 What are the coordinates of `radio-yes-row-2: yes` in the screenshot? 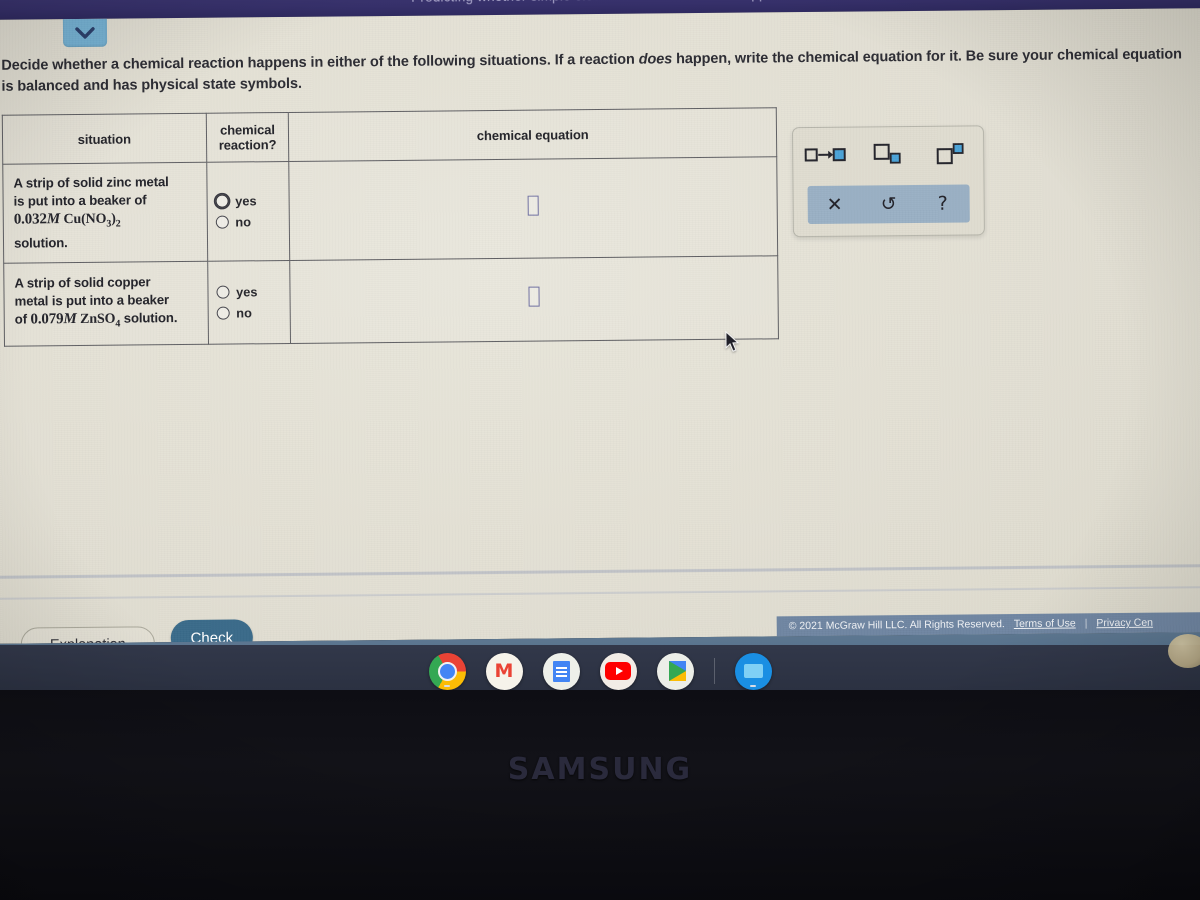 It's located at (252, 292).